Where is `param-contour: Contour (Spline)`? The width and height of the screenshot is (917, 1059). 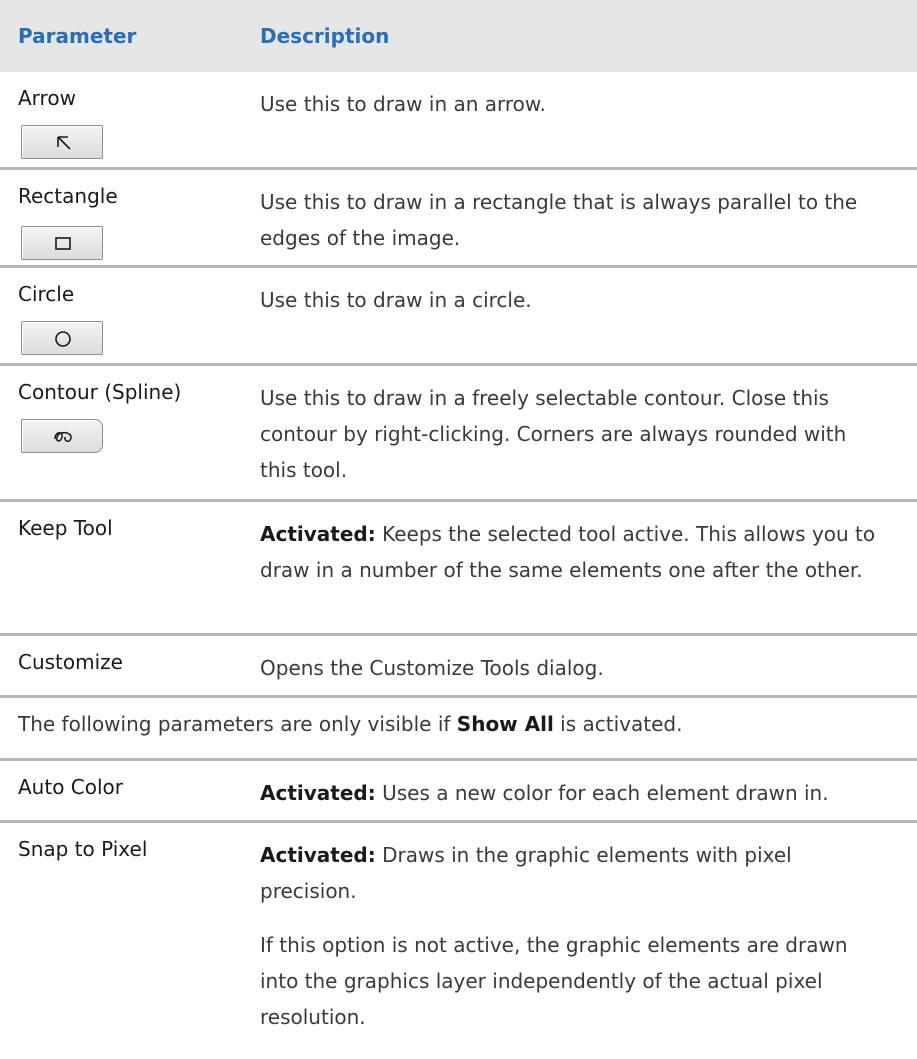 param-contour: Contour (Spline) is located at coordinates (100, 392).